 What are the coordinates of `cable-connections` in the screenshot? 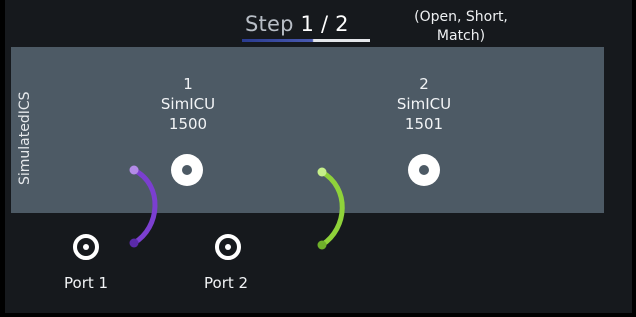 It's located at (237, 207).